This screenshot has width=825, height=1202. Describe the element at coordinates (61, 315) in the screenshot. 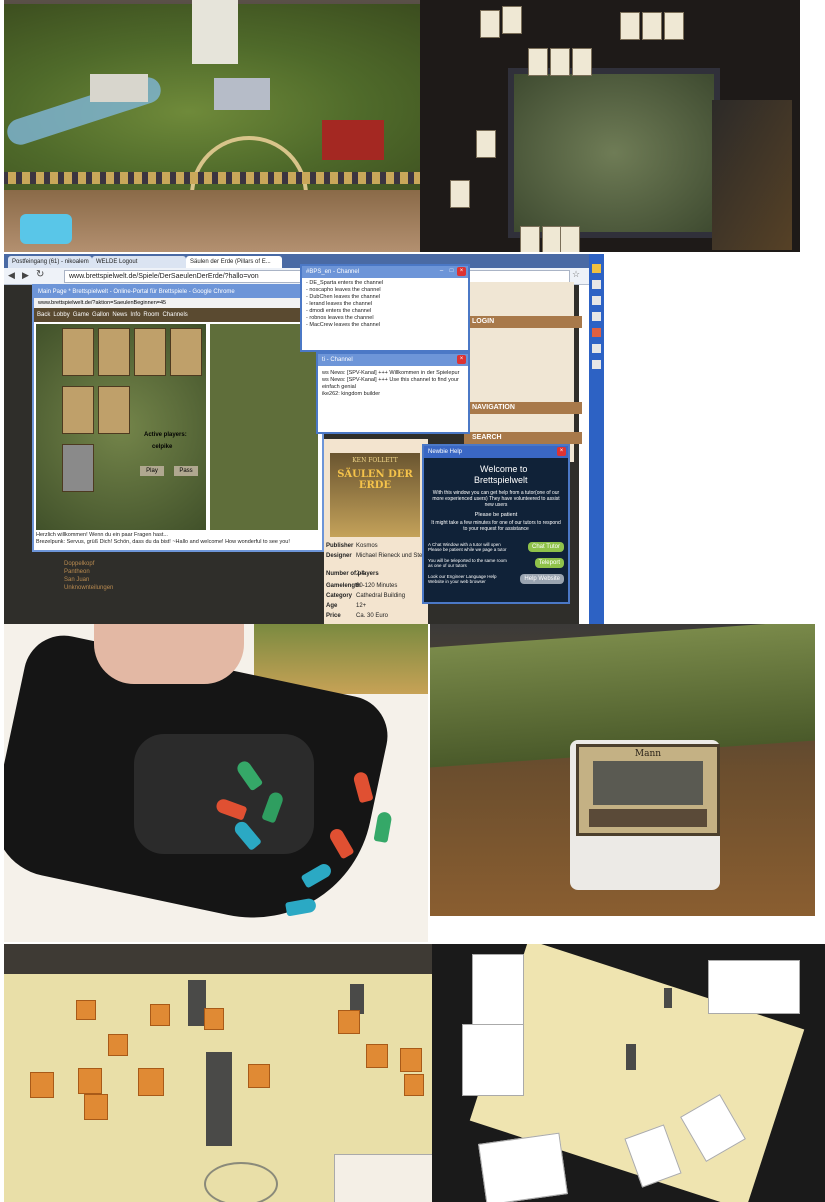

I see `toolbar-lobby: Lobby` at that location.